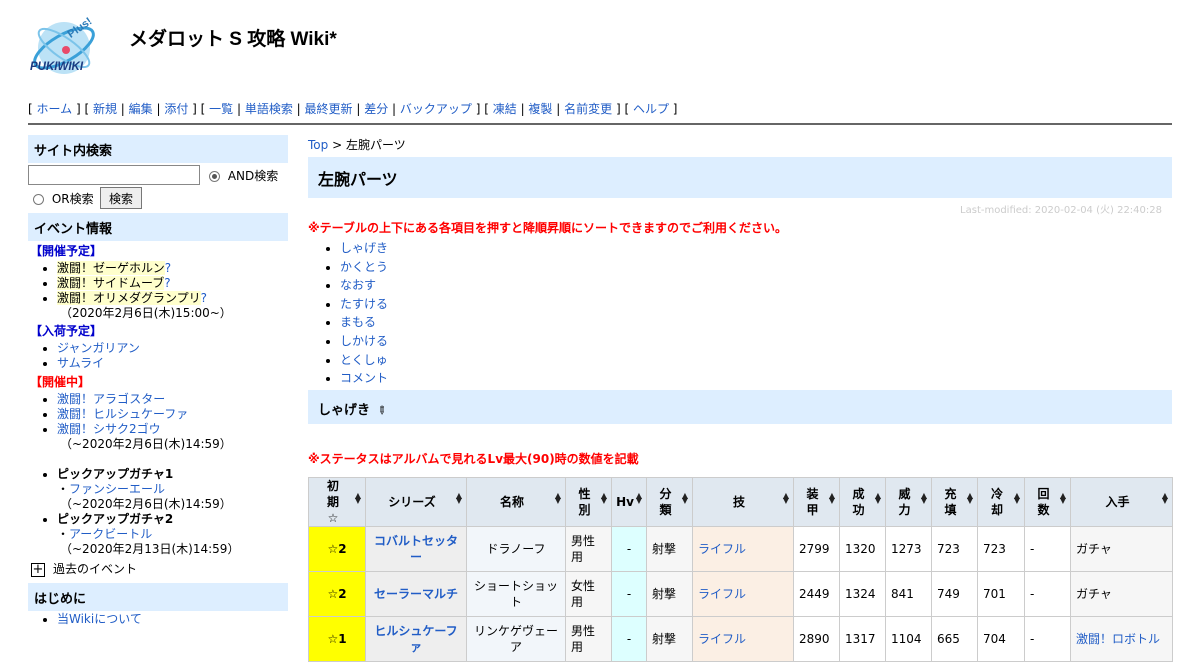 This screenshot has width=1200, height=662. Describe the element at coordinates (862, 501) in the screenshot. I see `column-header: 成功 ▲ ▼` at that location.